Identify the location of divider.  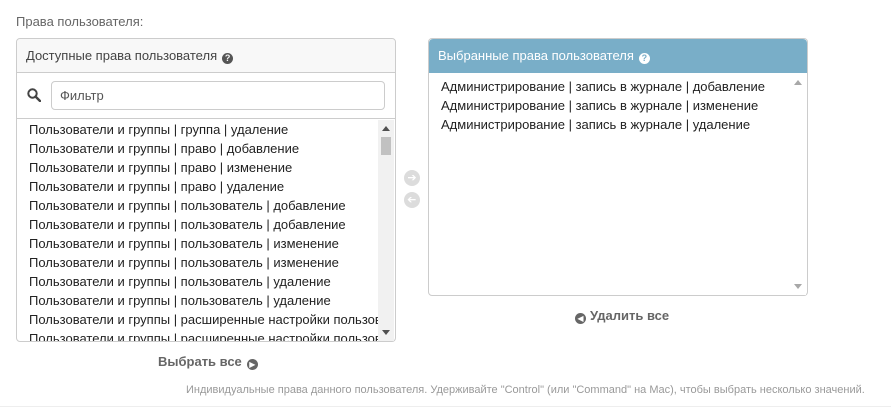
(445, 406).